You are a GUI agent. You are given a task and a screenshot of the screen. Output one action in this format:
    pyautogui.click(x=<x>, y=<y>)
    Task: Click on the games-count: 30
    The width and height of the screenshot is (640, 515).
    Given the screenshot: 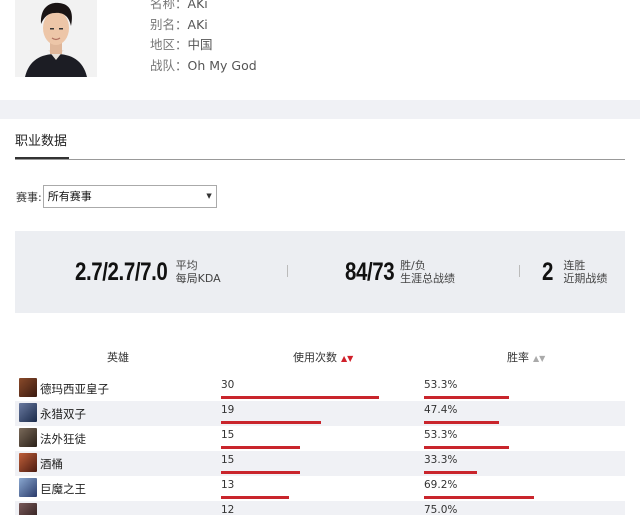 What is the action you would take?
    pyautogui.click(x=228, y=385)
    